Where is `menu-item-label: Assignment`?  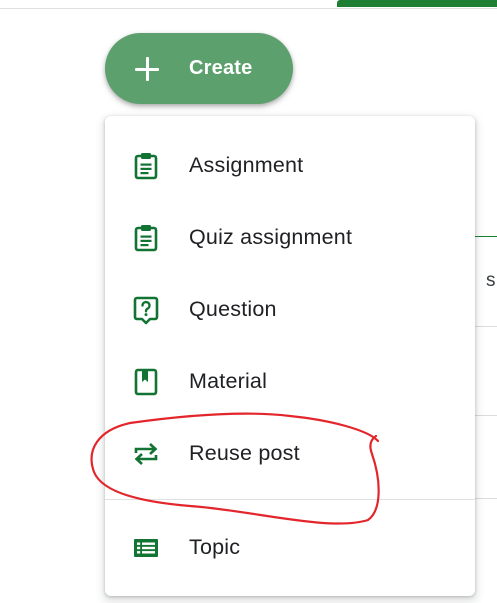 menu-item-label: Assignment is located at coordinates (246, 165).